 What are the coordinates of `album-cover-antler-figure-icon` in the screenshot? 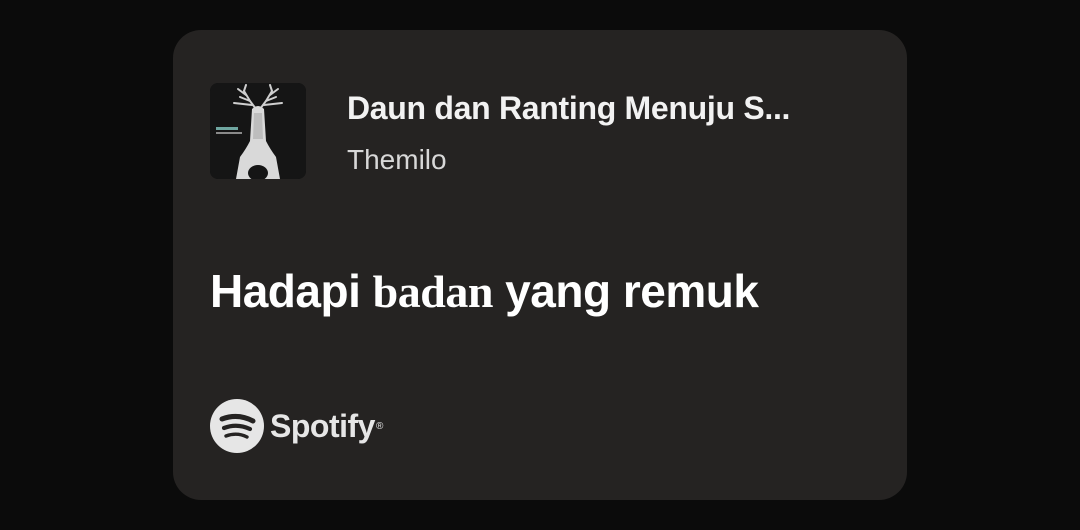 It's located at (258, 131).